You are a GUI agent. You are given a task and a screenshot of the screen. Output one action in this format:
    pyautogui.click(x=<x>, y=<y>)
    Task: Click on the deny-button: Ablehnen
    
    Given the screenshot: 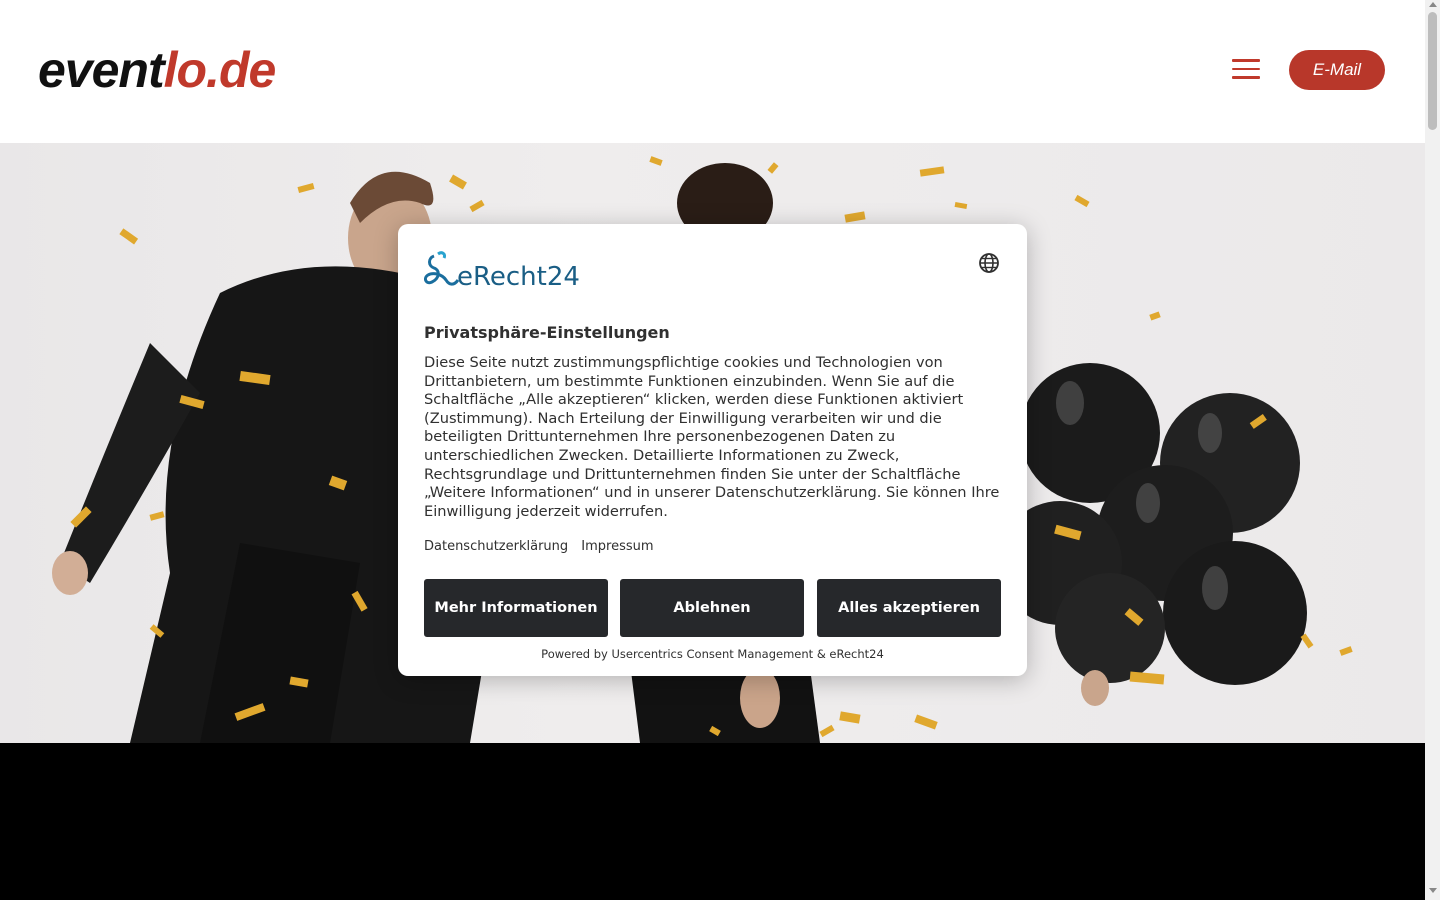 What is the action you would take?
    pyautogui.click(x=712, y=608)
    